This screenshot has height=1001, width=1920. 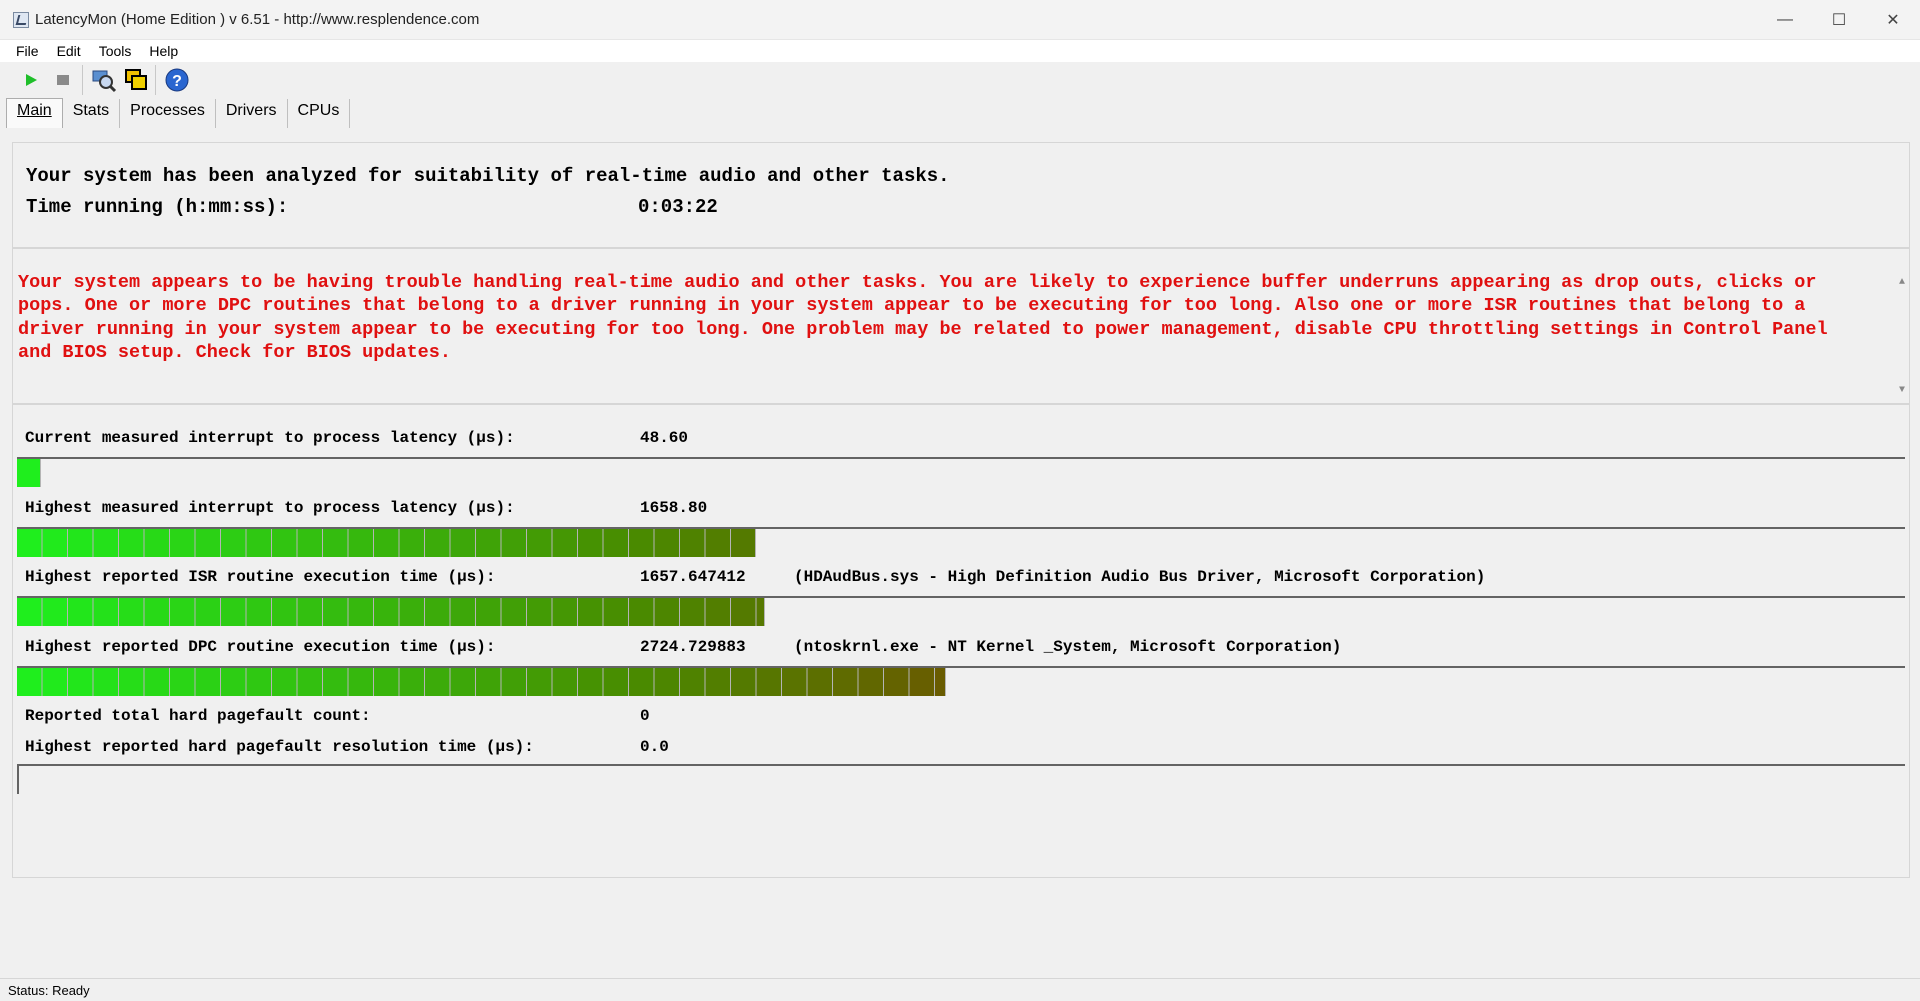 What do you see at coordinates (252, 113) in the screenshot?
I see `tab-drivers: Drivers` at bounding box center [252, 113].